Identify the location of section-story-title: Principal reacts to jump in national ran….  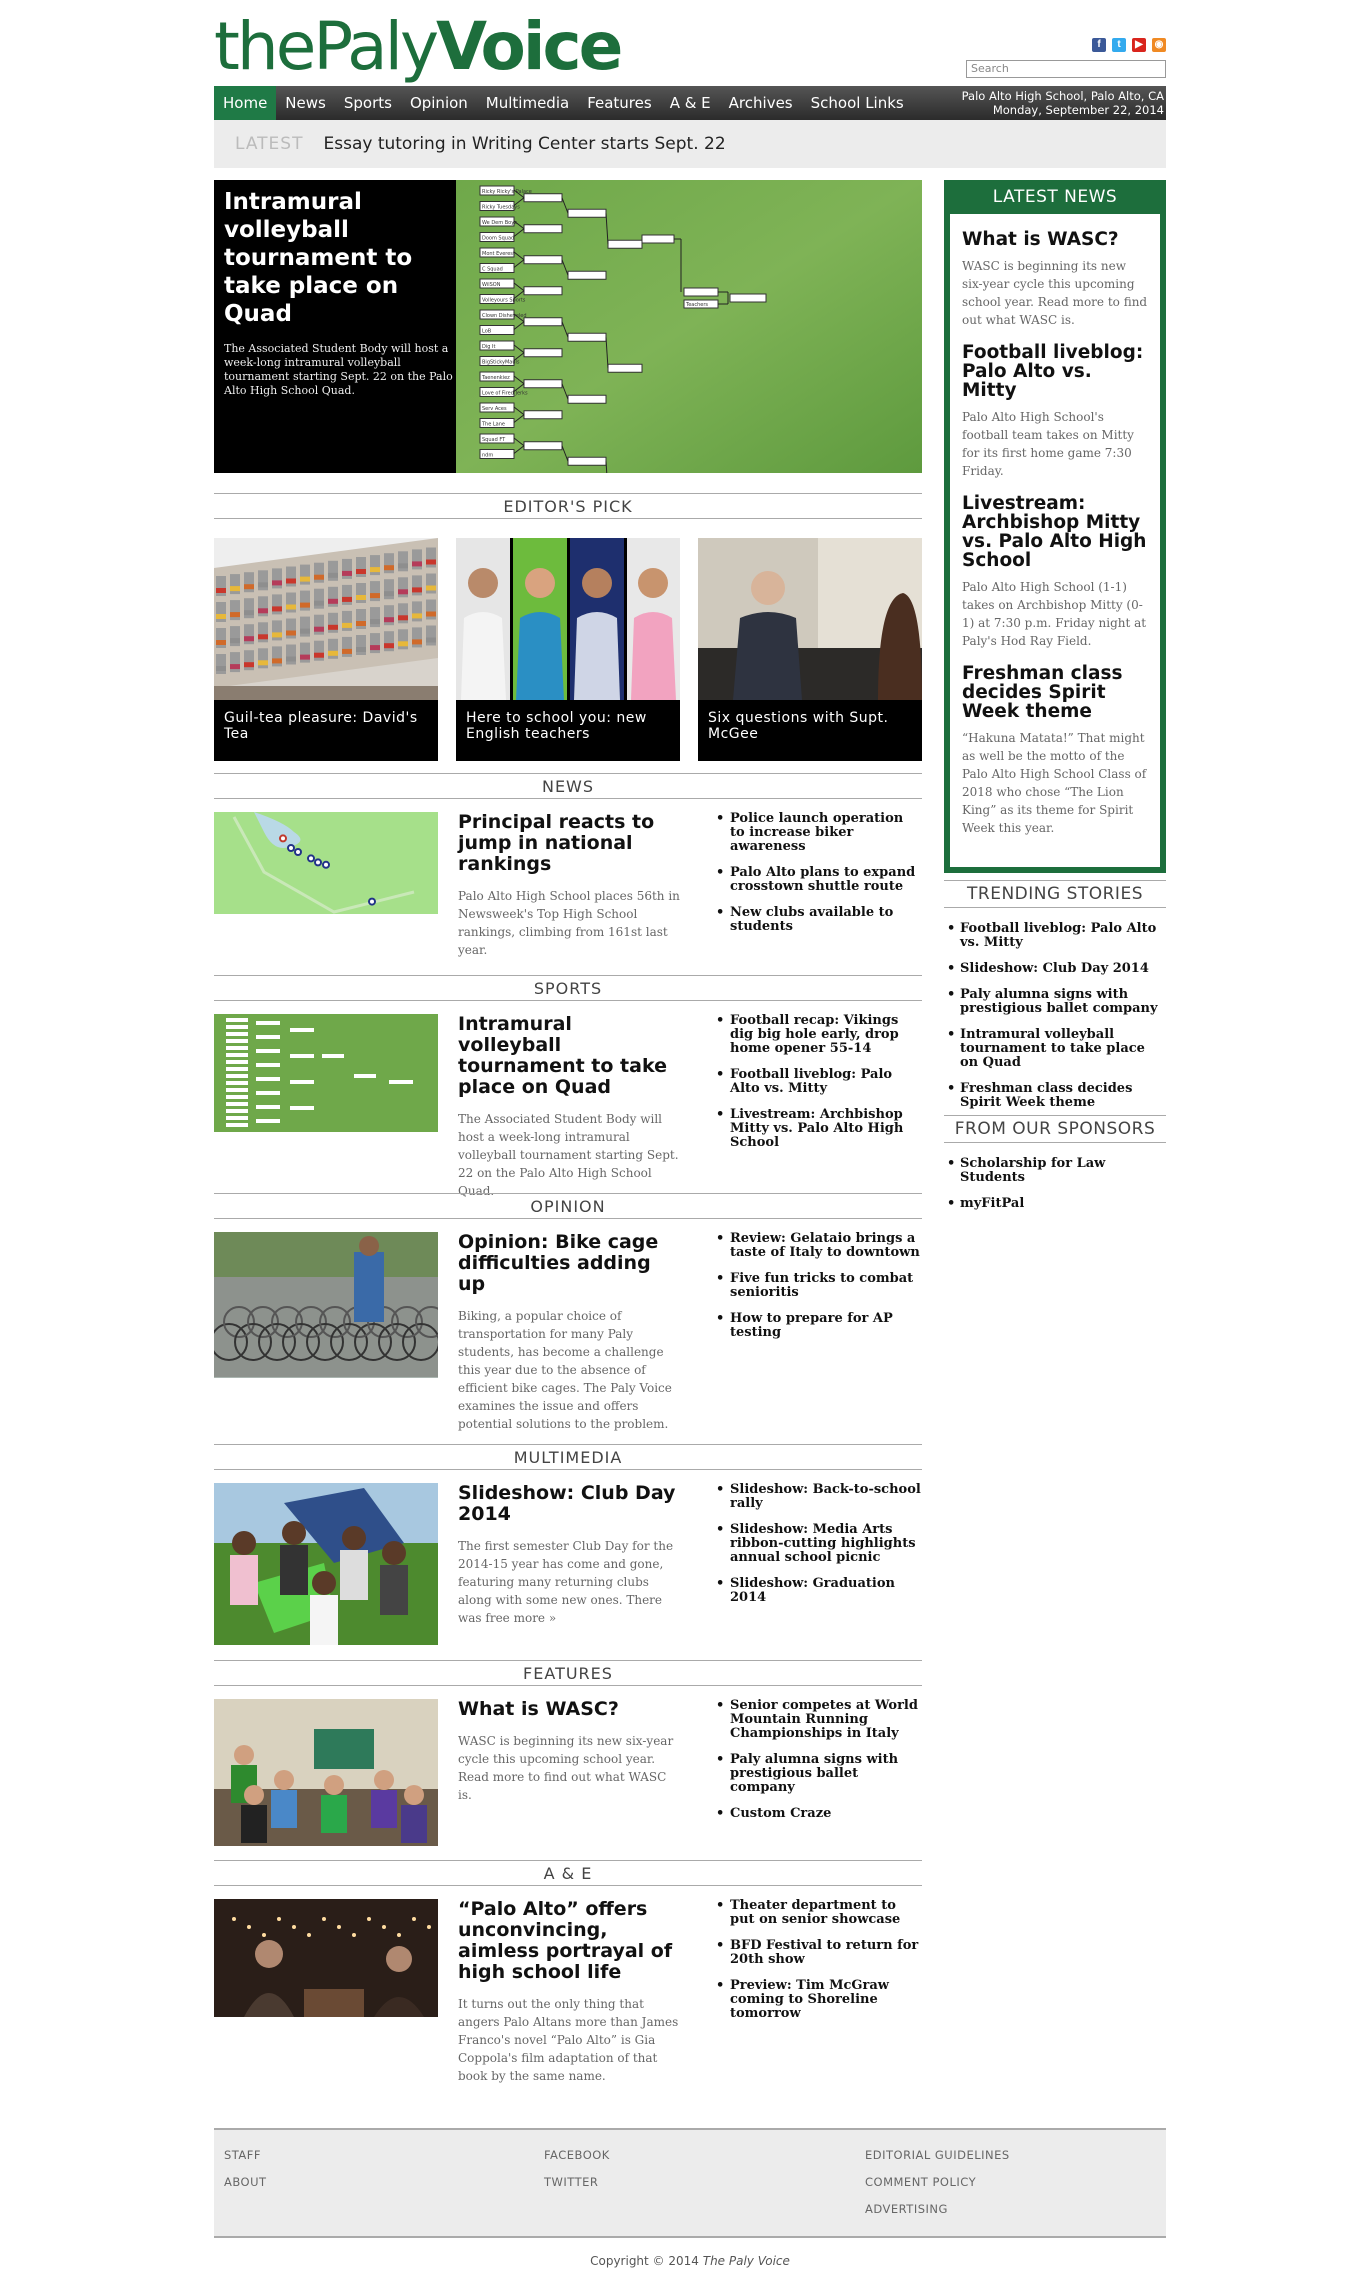
(568, 843).